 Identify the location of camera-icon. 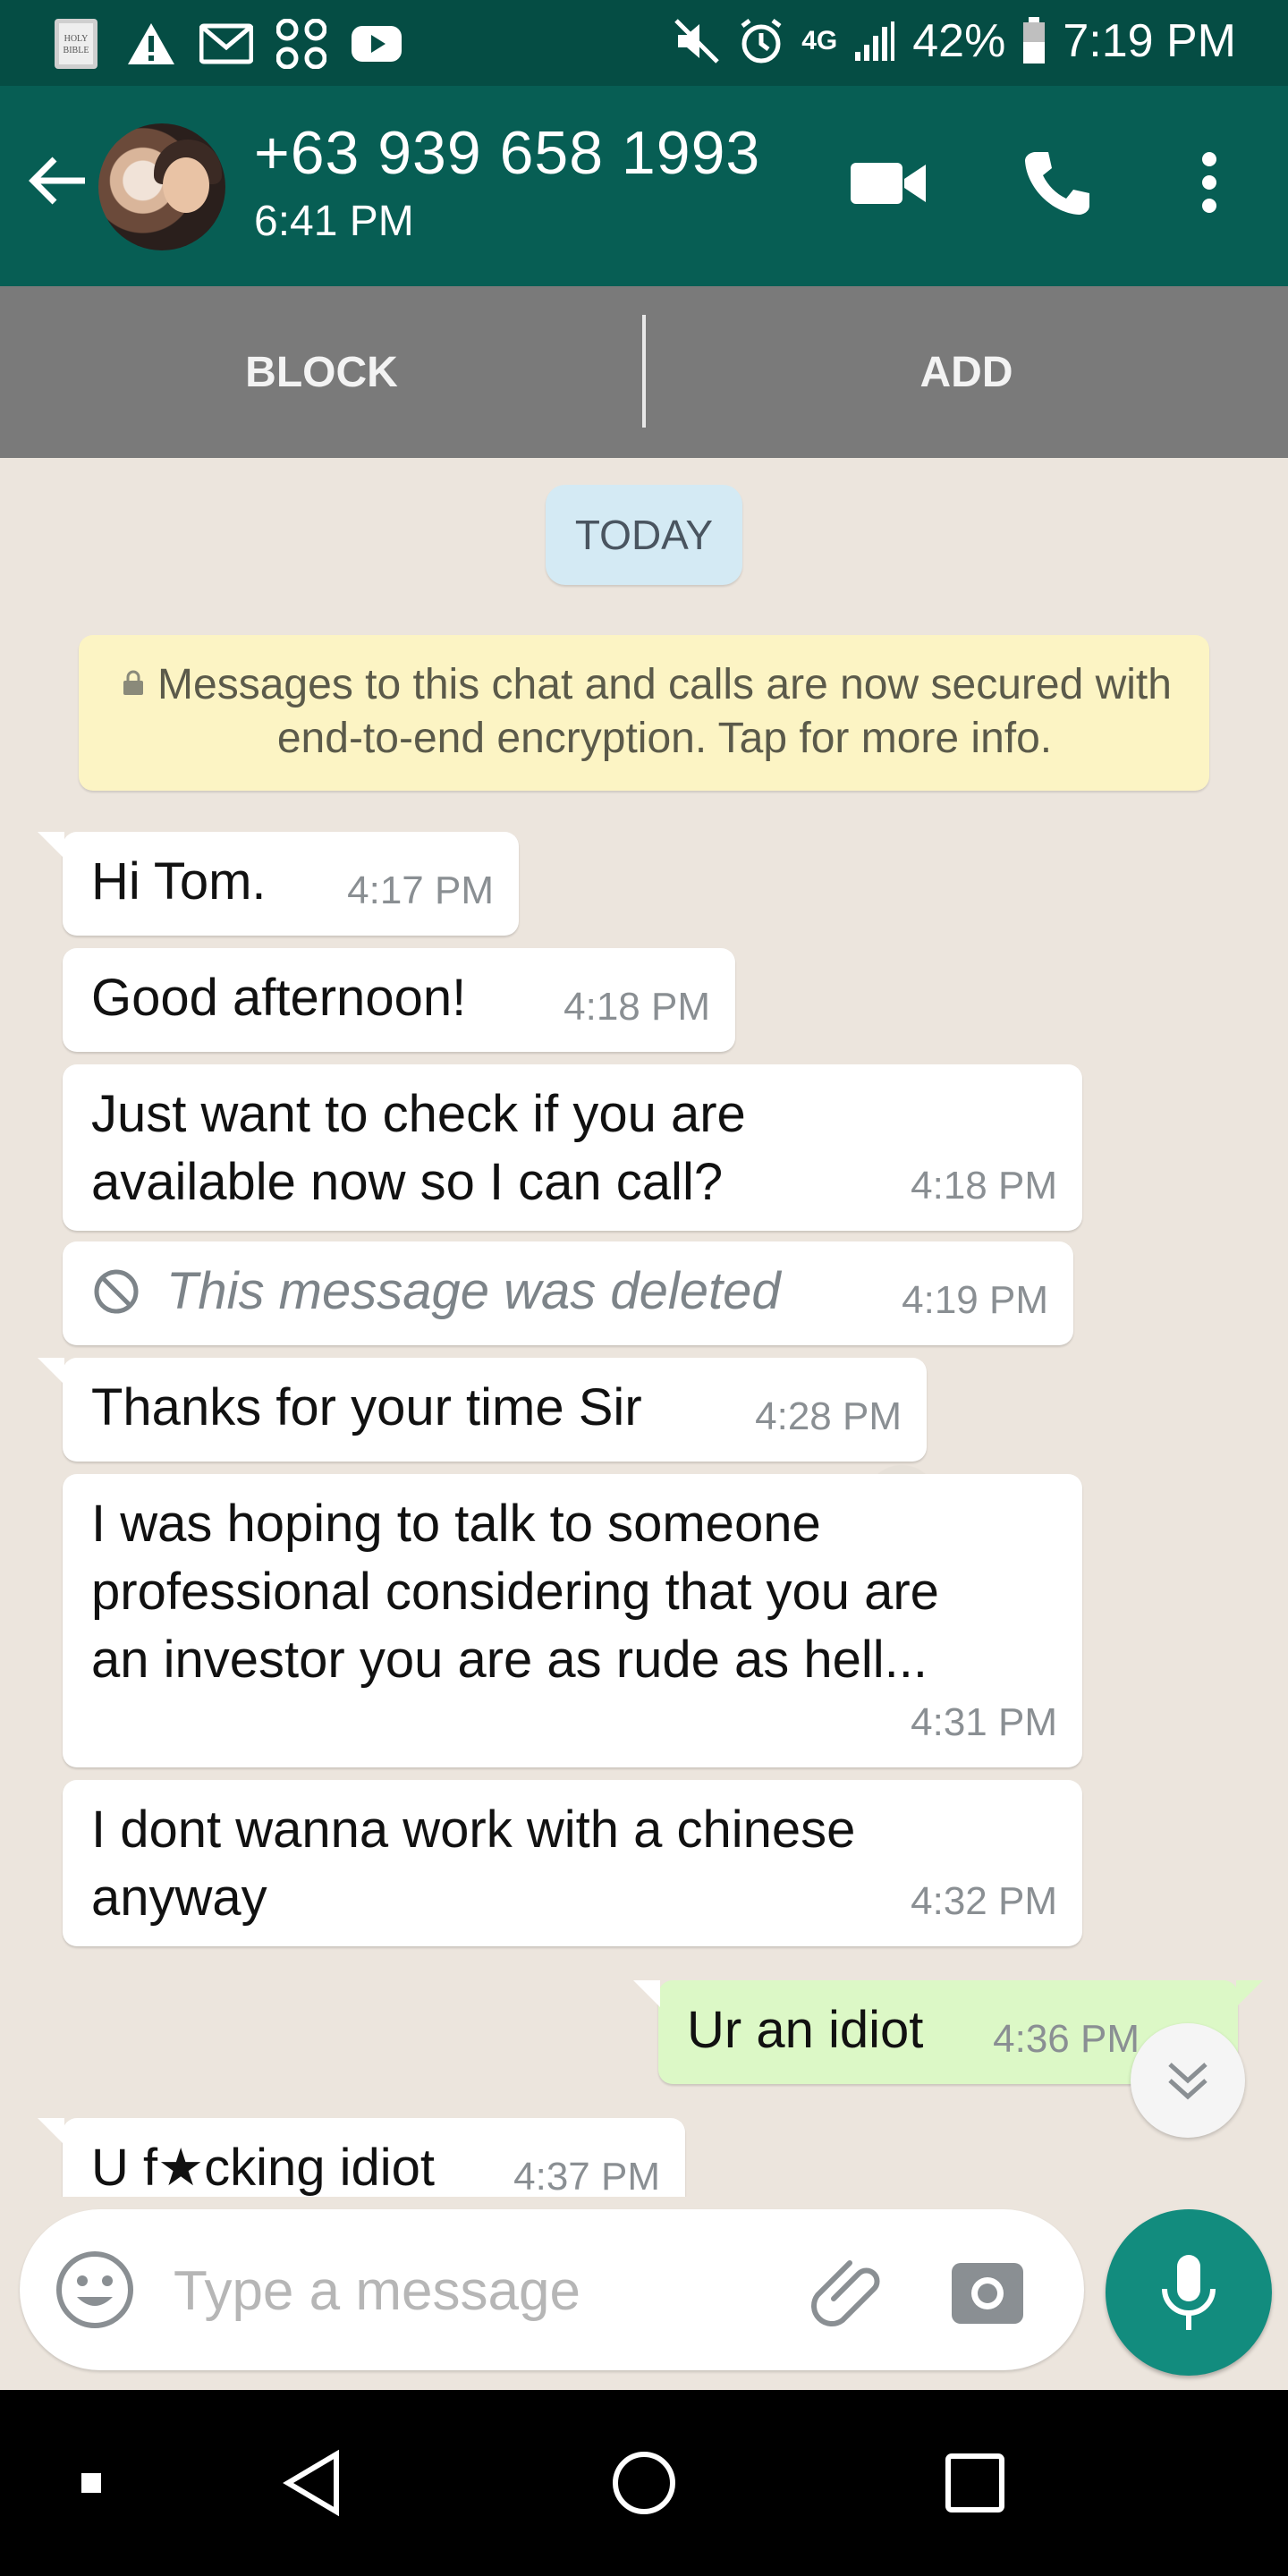
(987, 2291).